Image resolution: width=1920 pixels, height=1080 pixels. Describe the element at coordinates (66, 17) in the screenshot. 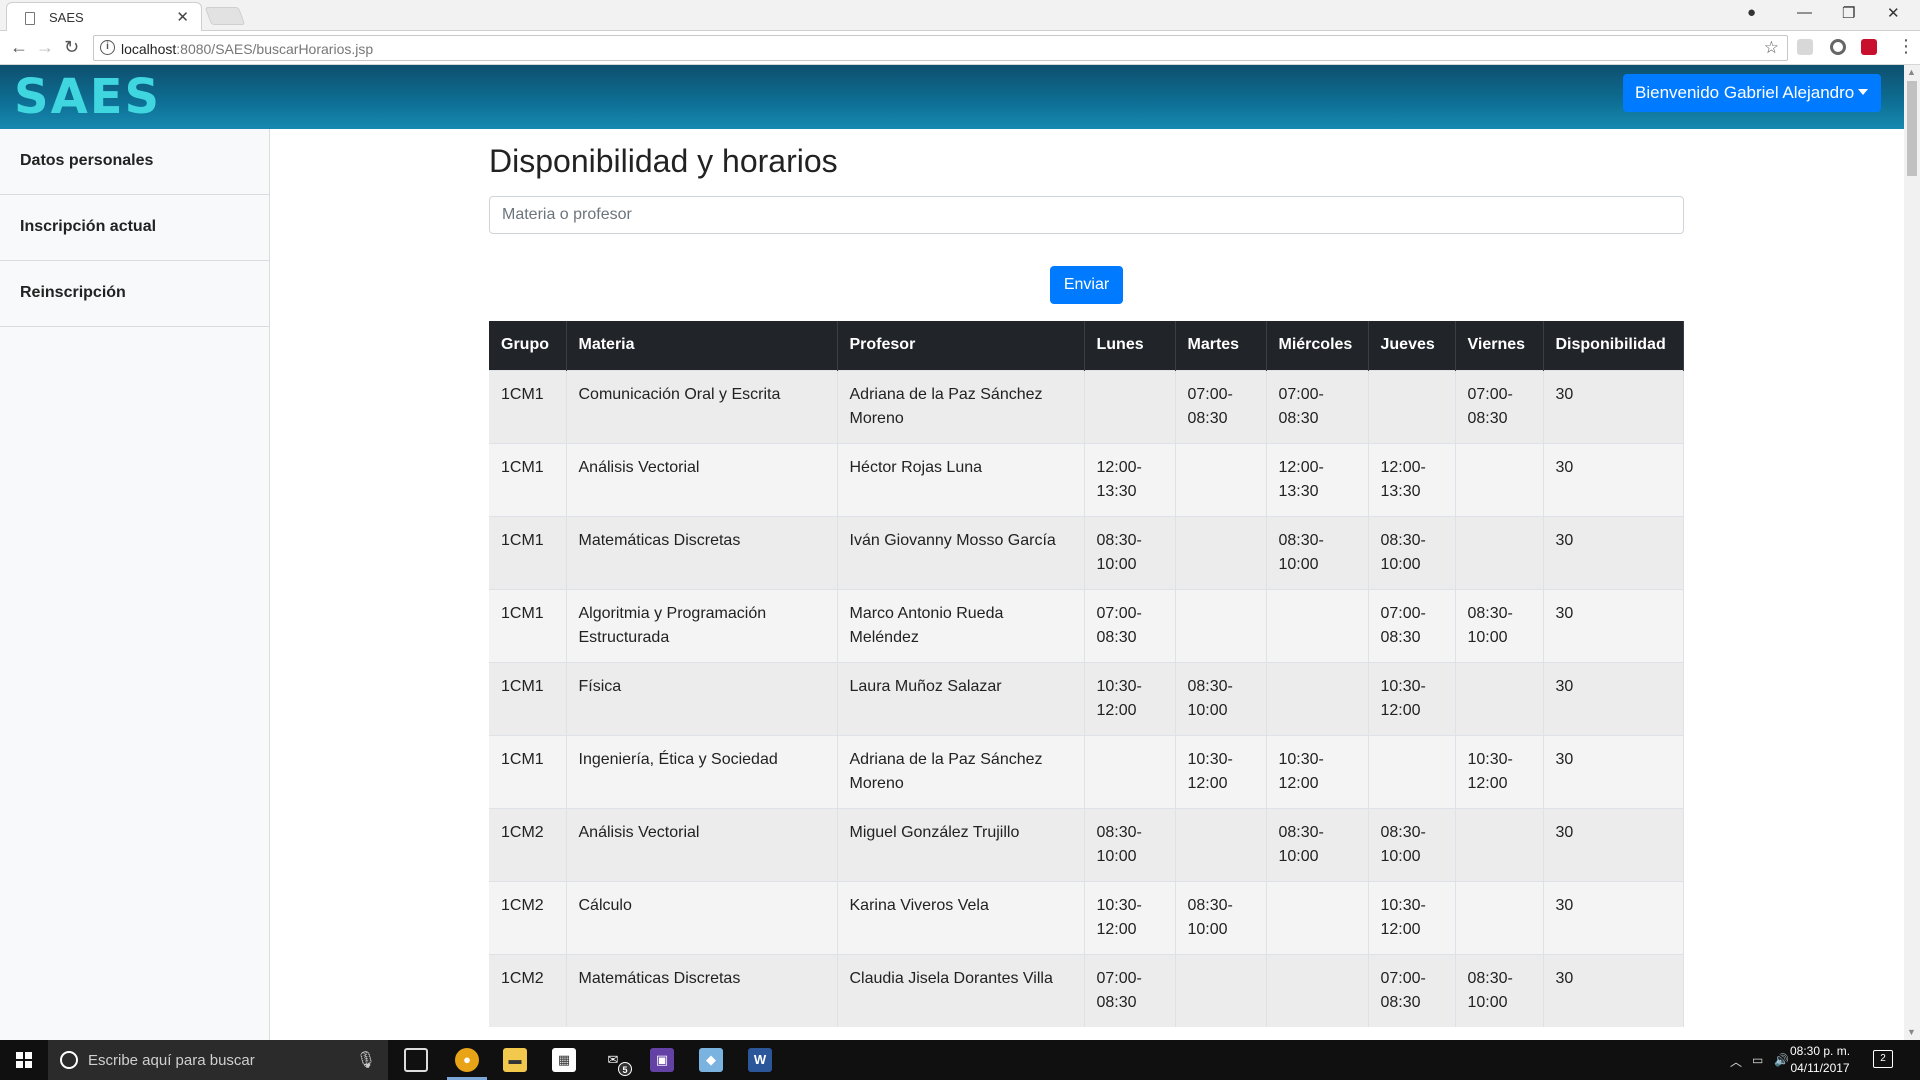

I see `browser-tab-title: SAES` at that location.